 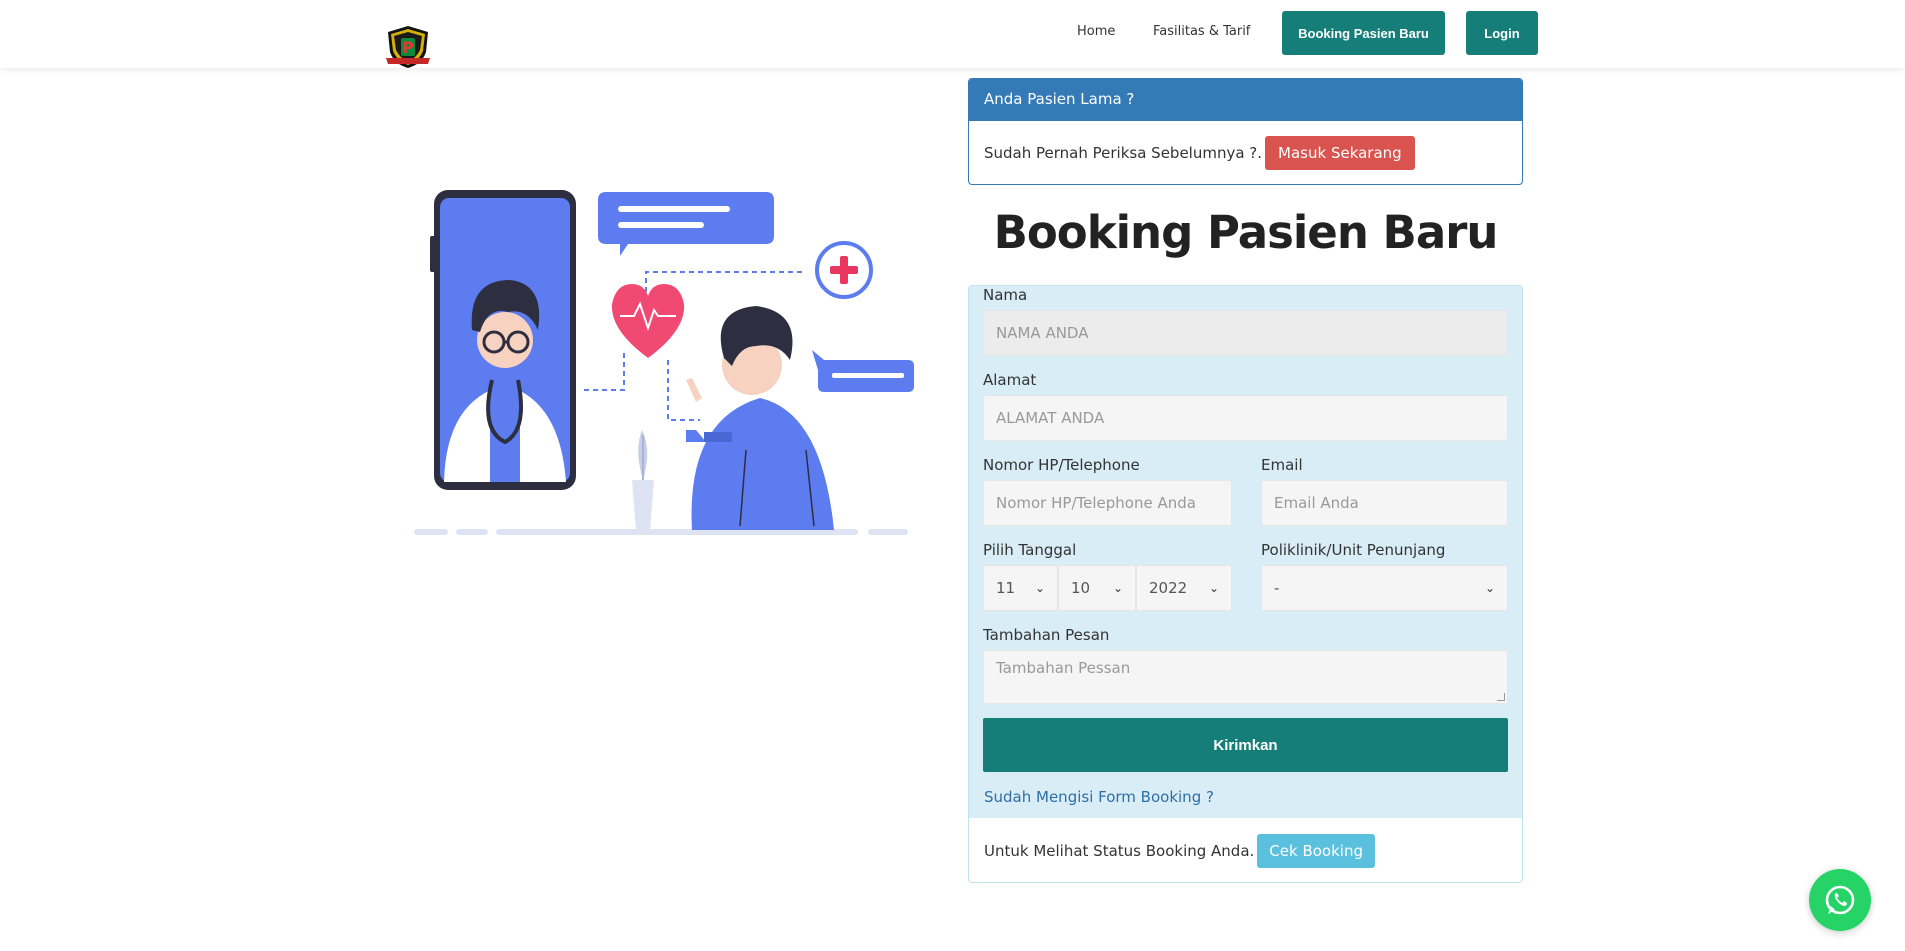 I want to click on old-patient-heading: Anda Pasien Lama ?, so click(x=1245, y=100).